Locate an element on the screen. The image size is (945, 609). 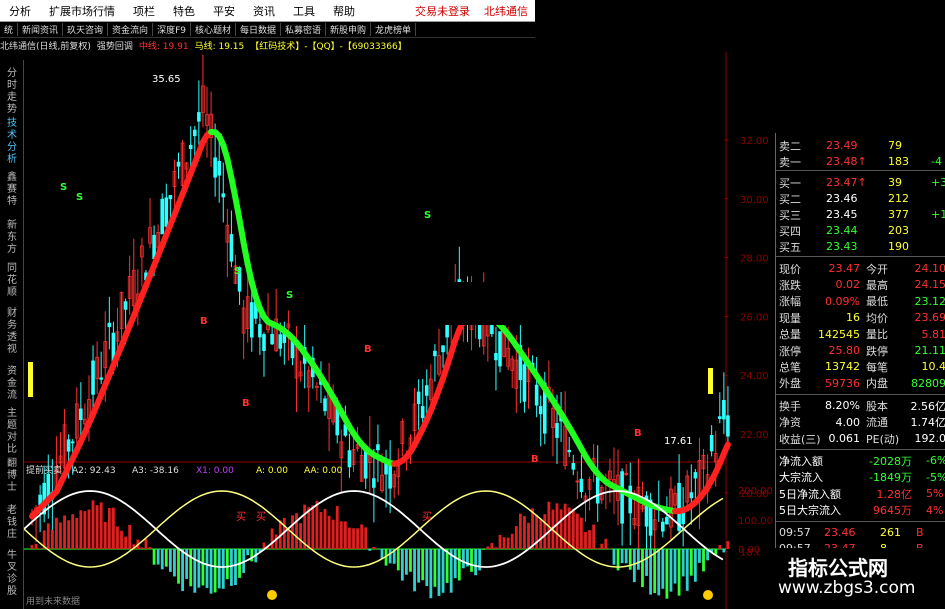
sell-level-1-price: 23.48↑ is located at coordinates (846, 161).